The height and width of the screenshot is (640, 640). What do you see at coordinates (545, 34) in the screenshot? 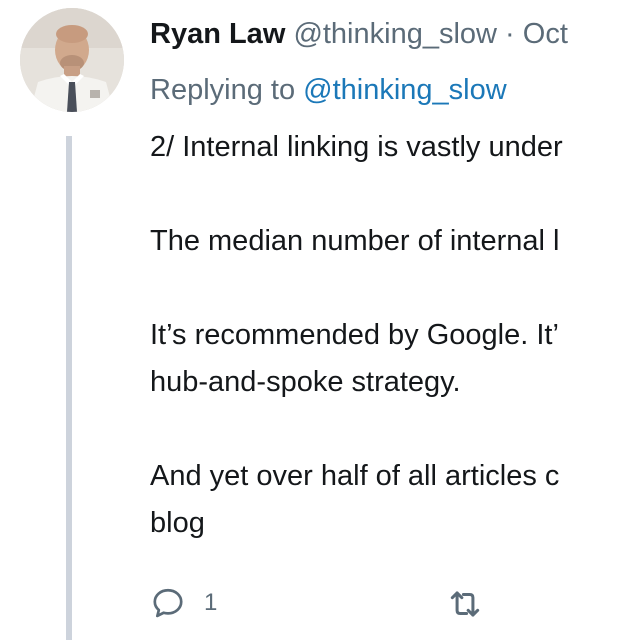
I see `tweet-date: Oct` at bounding box center [545, 34].